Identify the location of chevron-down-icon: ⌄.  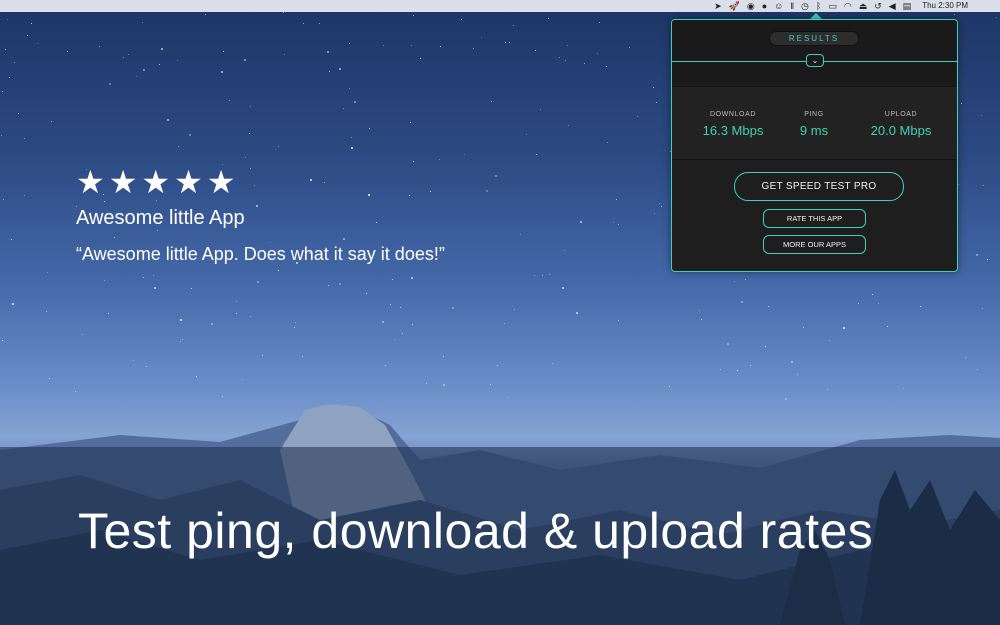
(815, 60).